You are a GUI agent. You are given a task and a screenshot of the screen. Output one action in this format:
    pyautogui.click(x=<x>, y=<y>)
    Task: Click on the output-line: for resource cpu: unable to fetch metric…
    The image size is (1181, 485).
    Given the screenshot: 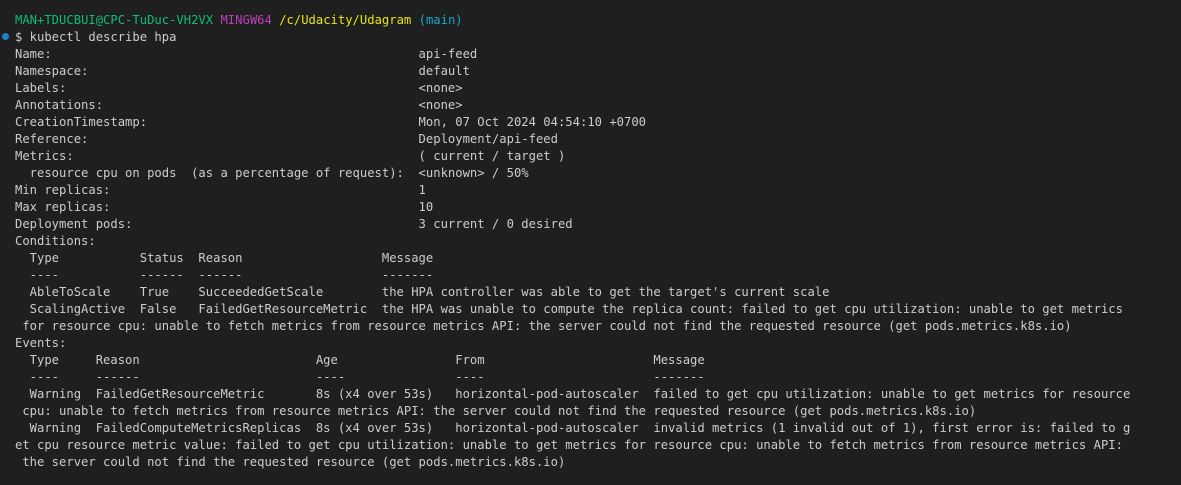 What is the action you would take?
    pyautogui.click(x=543, y=326)
    